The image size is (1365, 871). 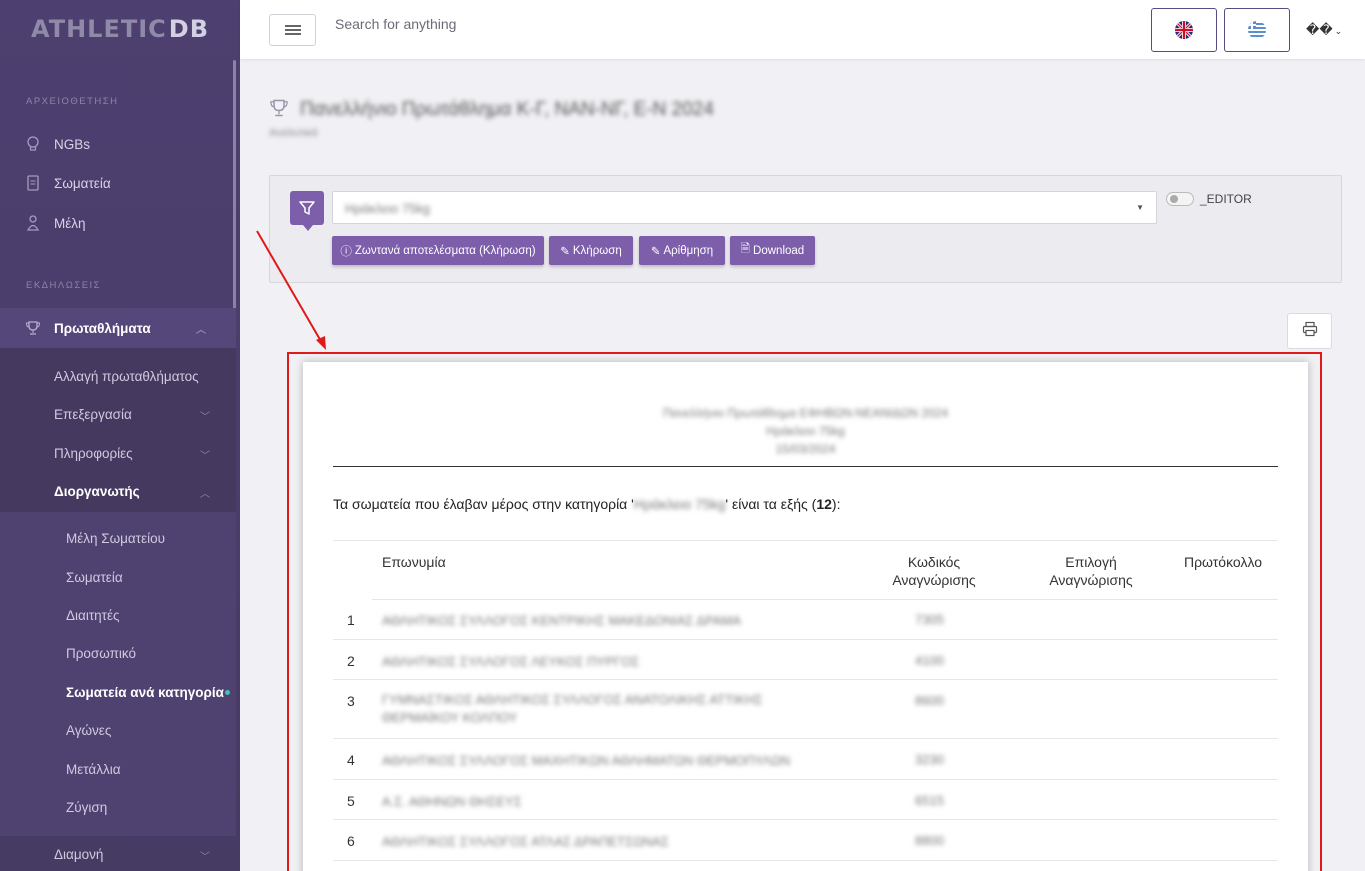 I want to click on annotation-arrow, so click(x=291, y=290).